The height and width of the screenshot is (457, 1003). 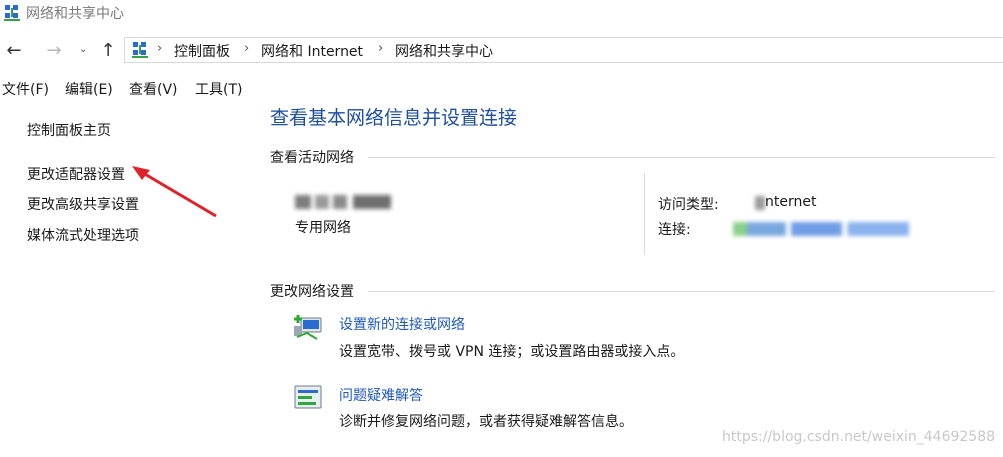 I want to click on recent-locations-dropdown: ⌄, so click(x=83, y=49).